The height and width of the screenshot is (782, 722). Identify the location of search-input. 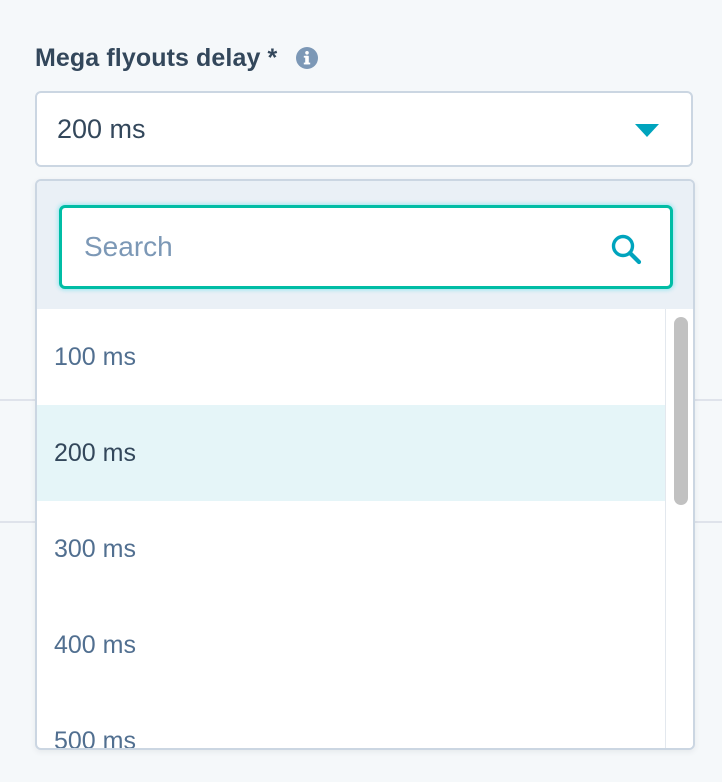
(334, 247).